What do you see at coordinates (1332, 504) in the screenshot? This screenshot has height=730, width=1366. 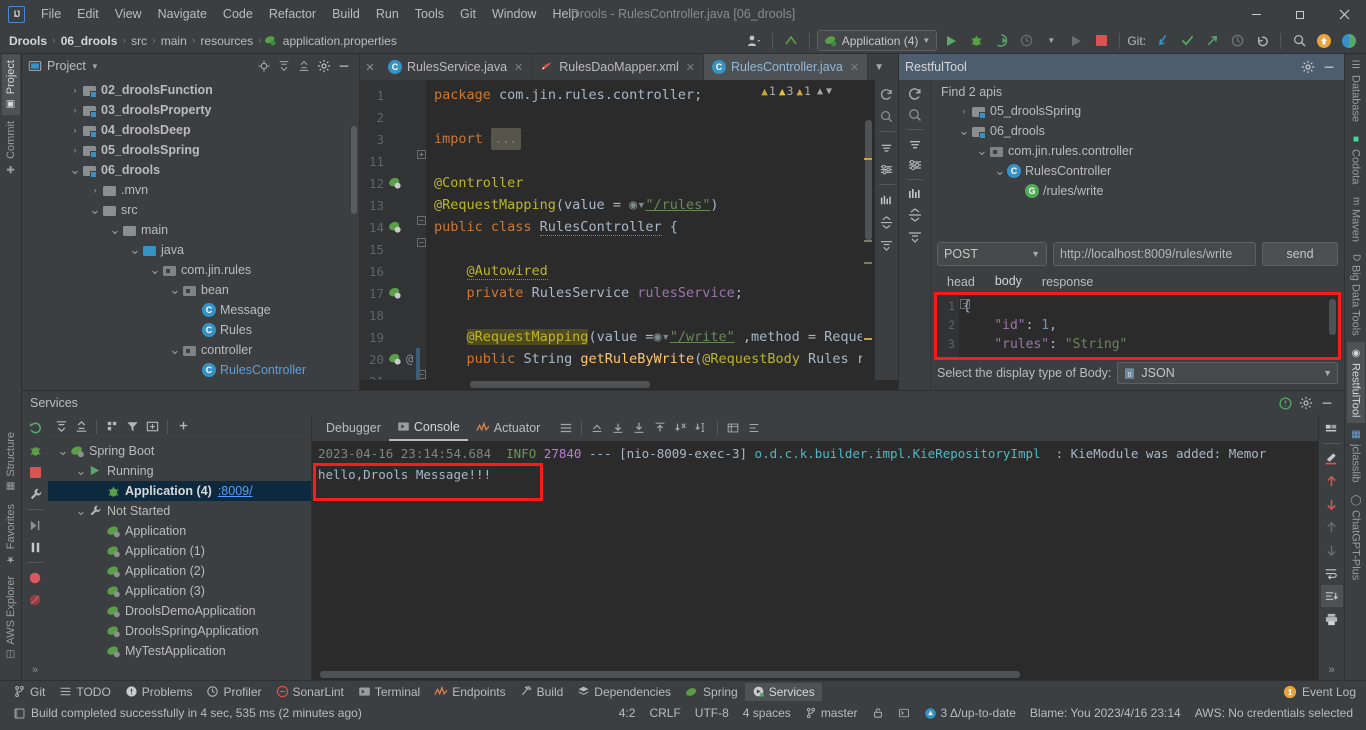 I see `arrow-down-icon` at bounding box center [1332, 504].